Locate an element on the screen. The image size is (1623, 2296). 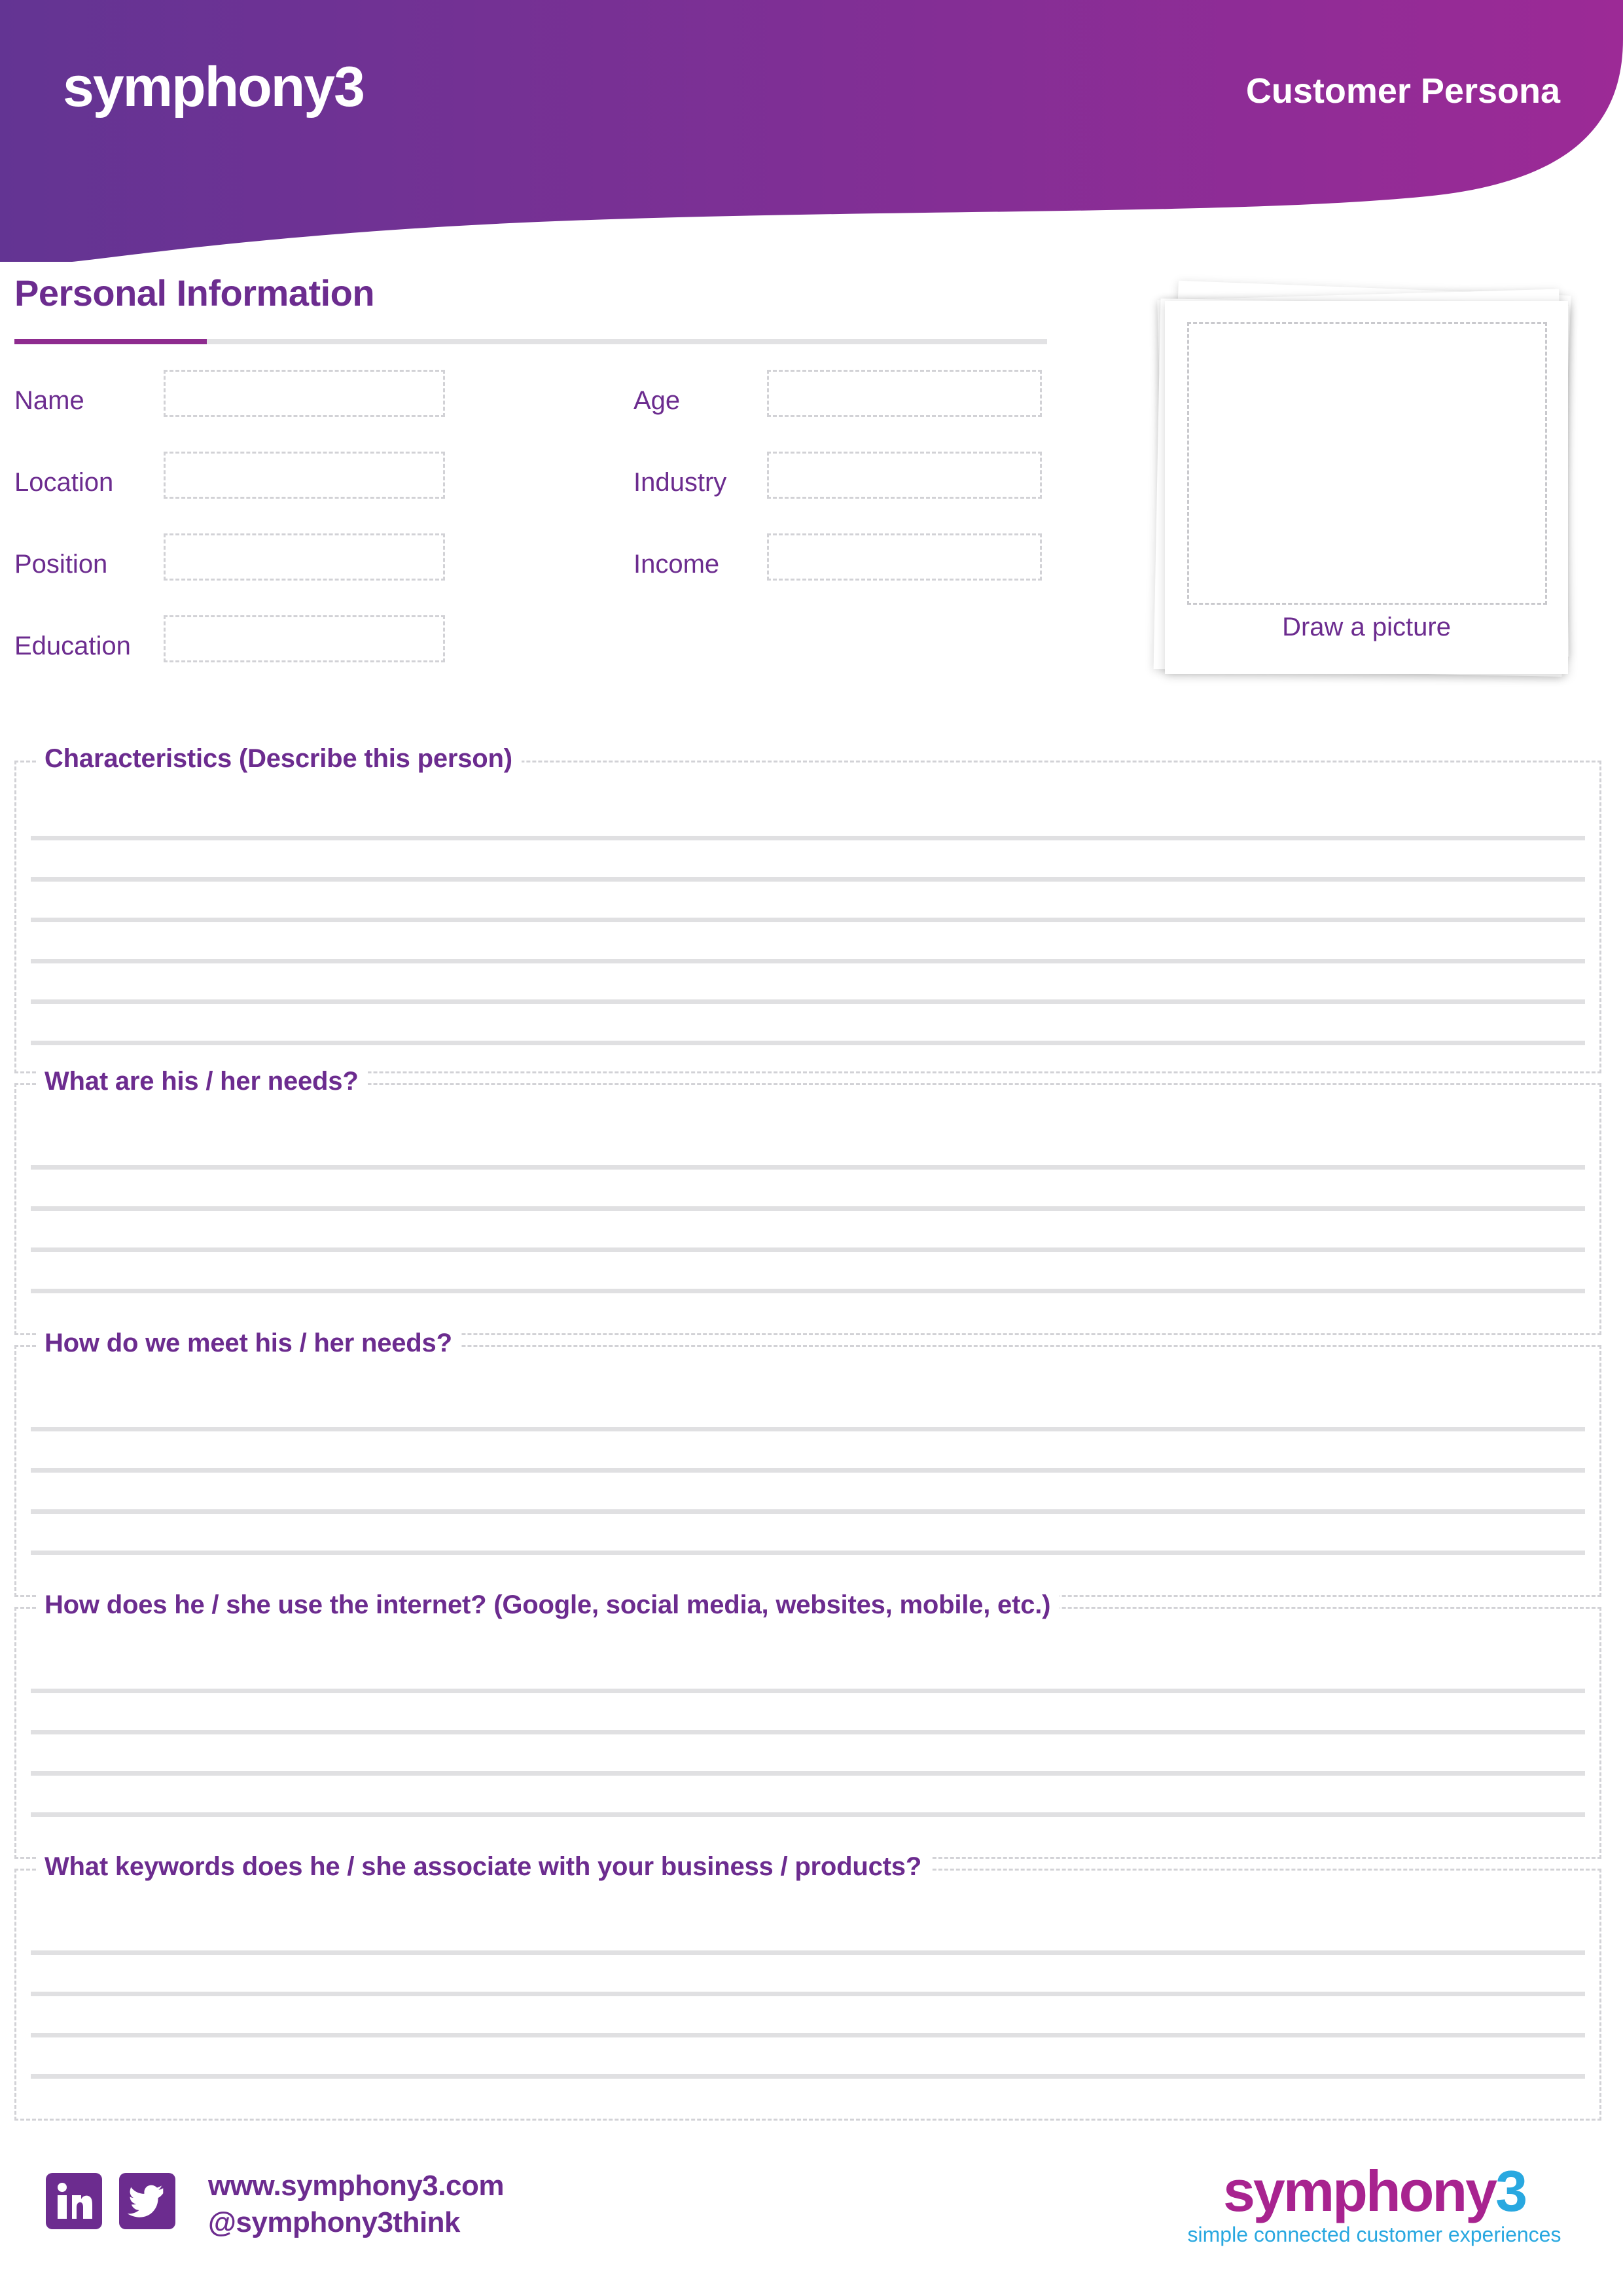
question-section-needs: What are his / her needs? is located at coordinates (808, 1201).